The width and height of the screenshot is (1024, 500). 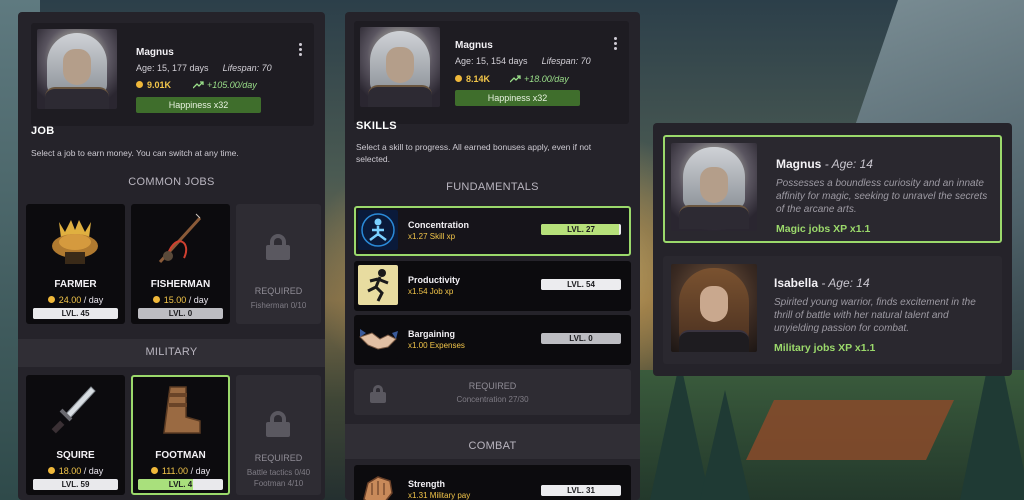 I want to click on farmer-hat-icon, so click(x=75, y=242).